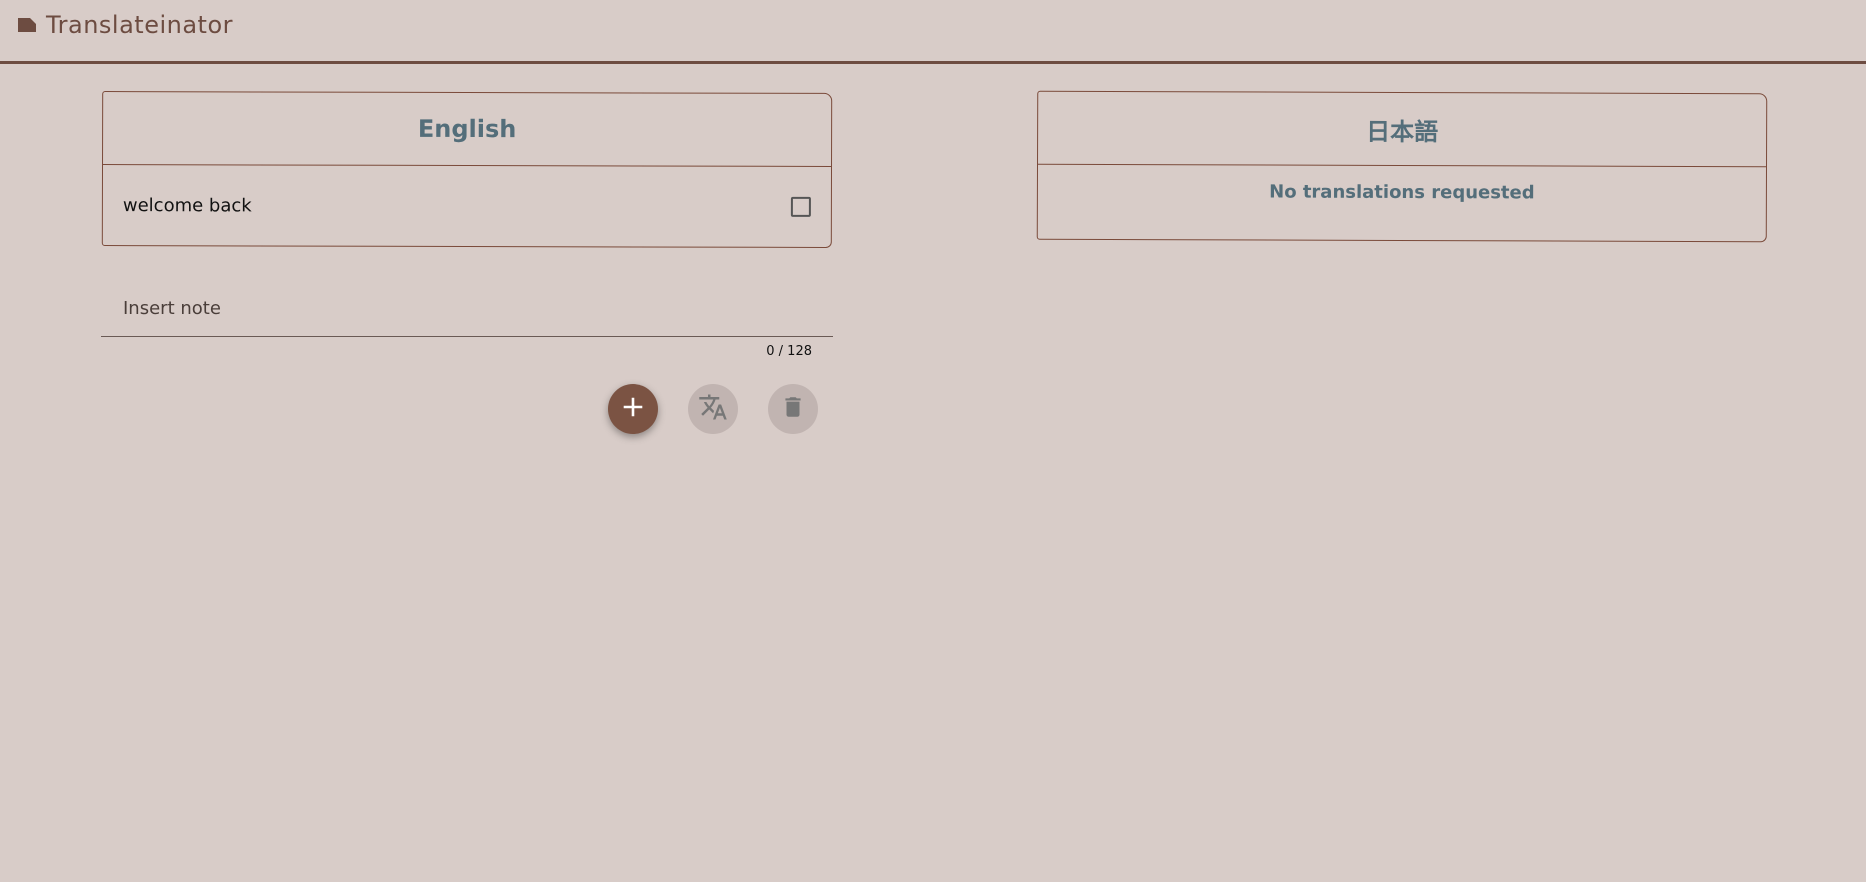 This screenshot has height=882, width=1866. I want to click on note-input, so click(468, 308).